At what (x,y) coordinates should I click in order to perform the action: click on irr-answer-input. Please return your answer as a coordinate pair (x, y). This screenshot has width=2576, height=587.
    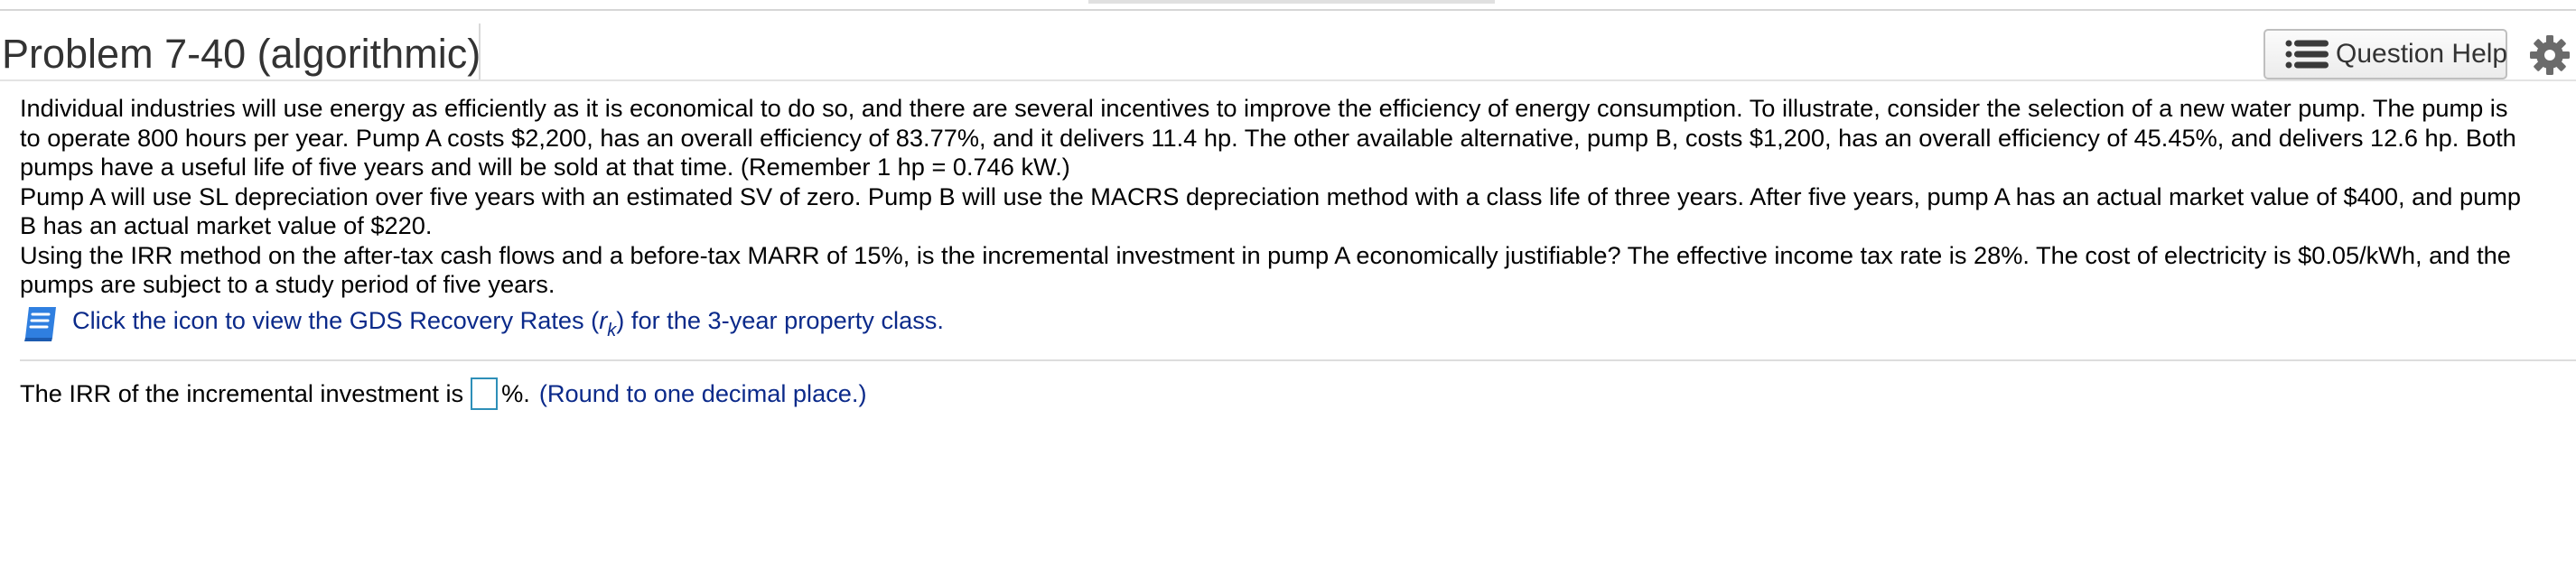
    Looking at the image, I should click on (485, 393).